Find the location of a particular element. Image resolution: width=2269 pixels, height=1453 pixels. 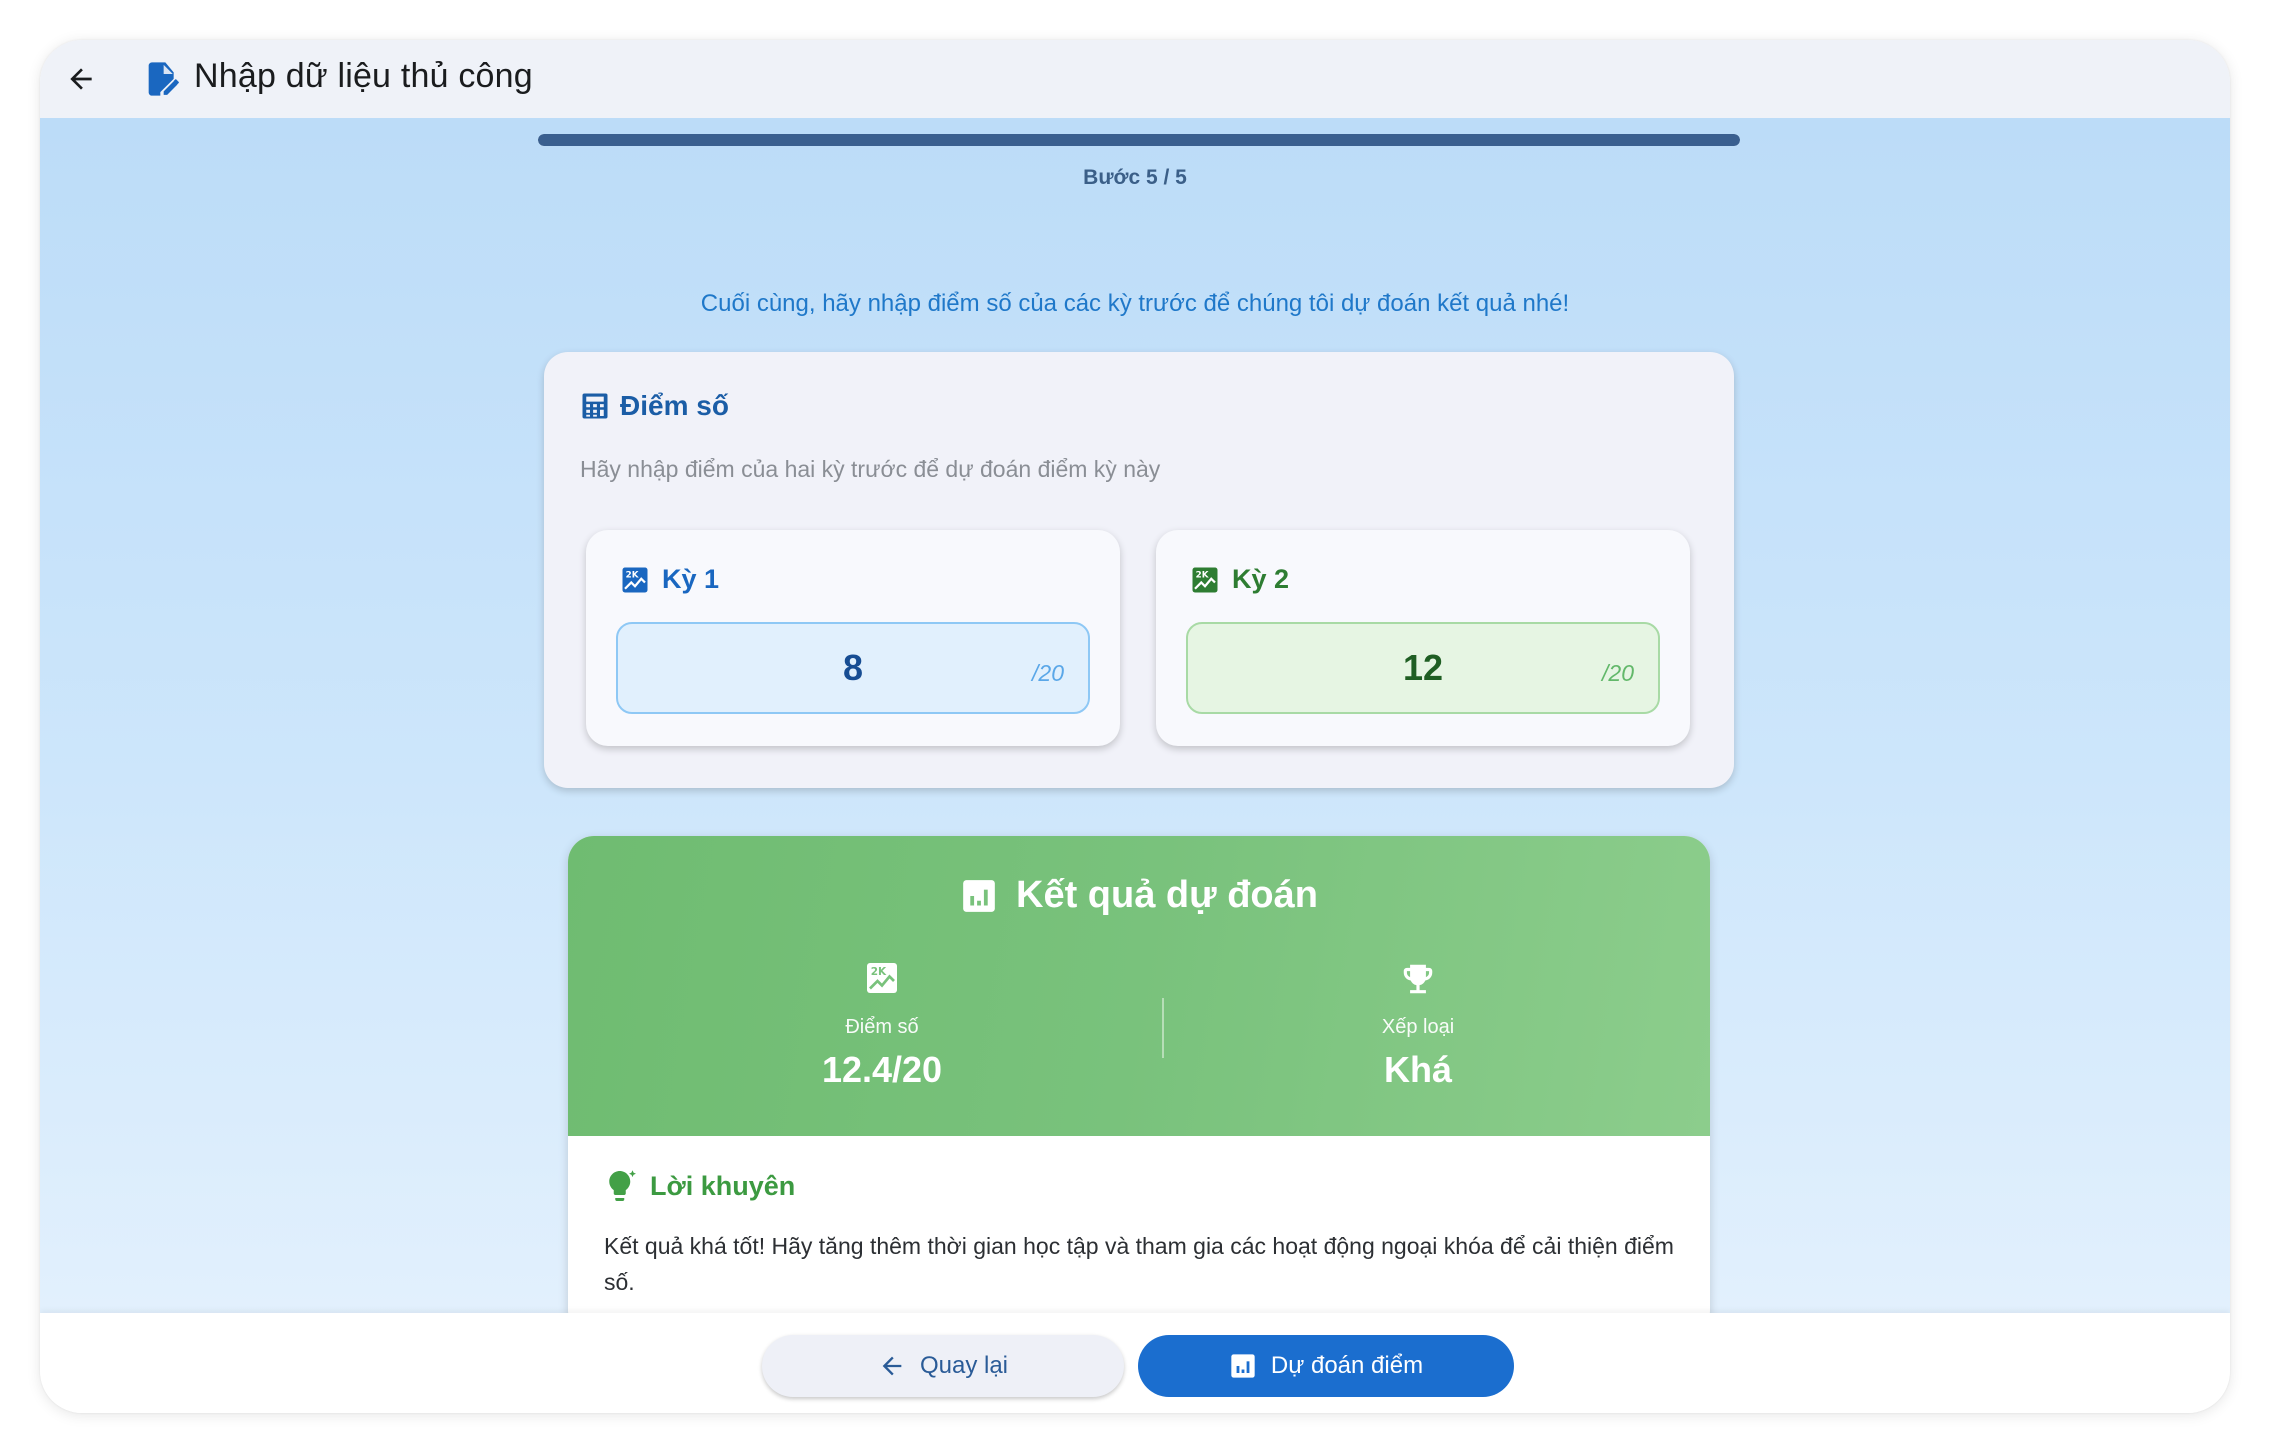

progress-bar is located at coordinates (1139, 140).